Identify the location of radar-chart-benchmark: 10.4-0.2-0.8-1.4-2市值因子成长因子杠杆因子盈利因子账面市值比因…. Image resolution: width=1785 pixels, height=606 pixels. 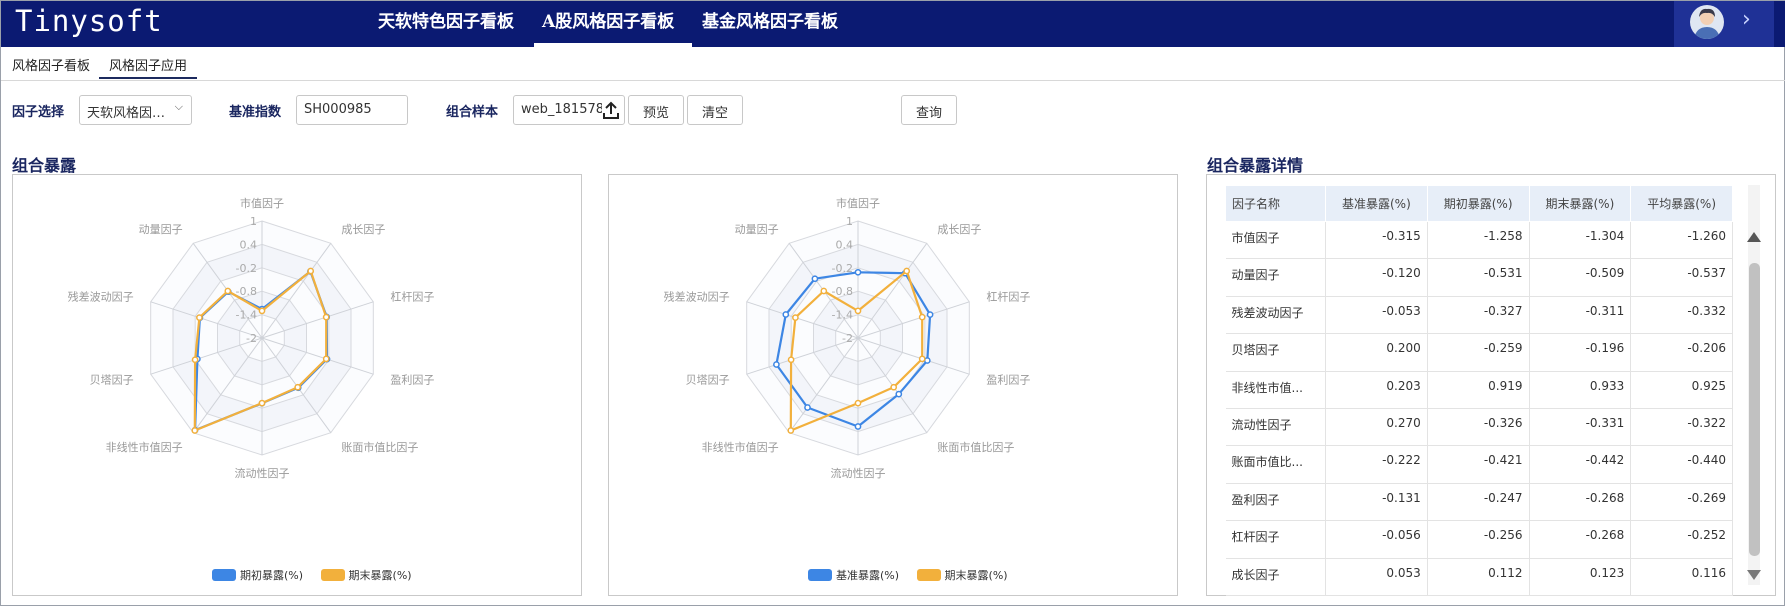
(847, 338).